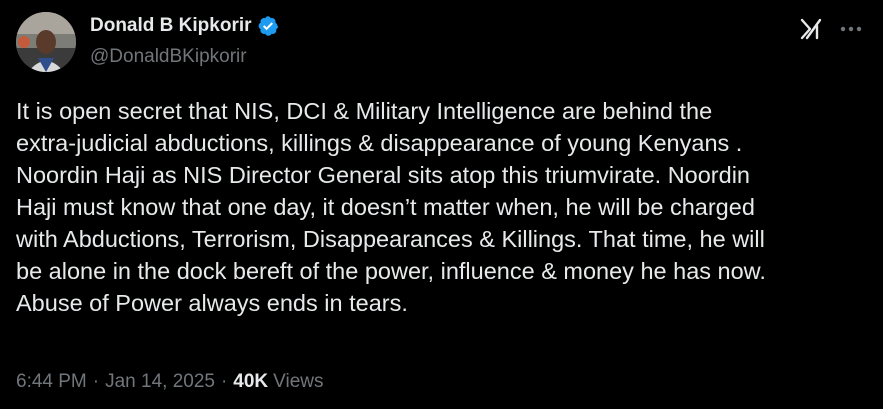 This screenshot has width=883, height=409. What do you see at coordinates (160, 382) in the screenshot?
I see `tweet-date: Jan 14, 2025` at bounding box center [160, 382].